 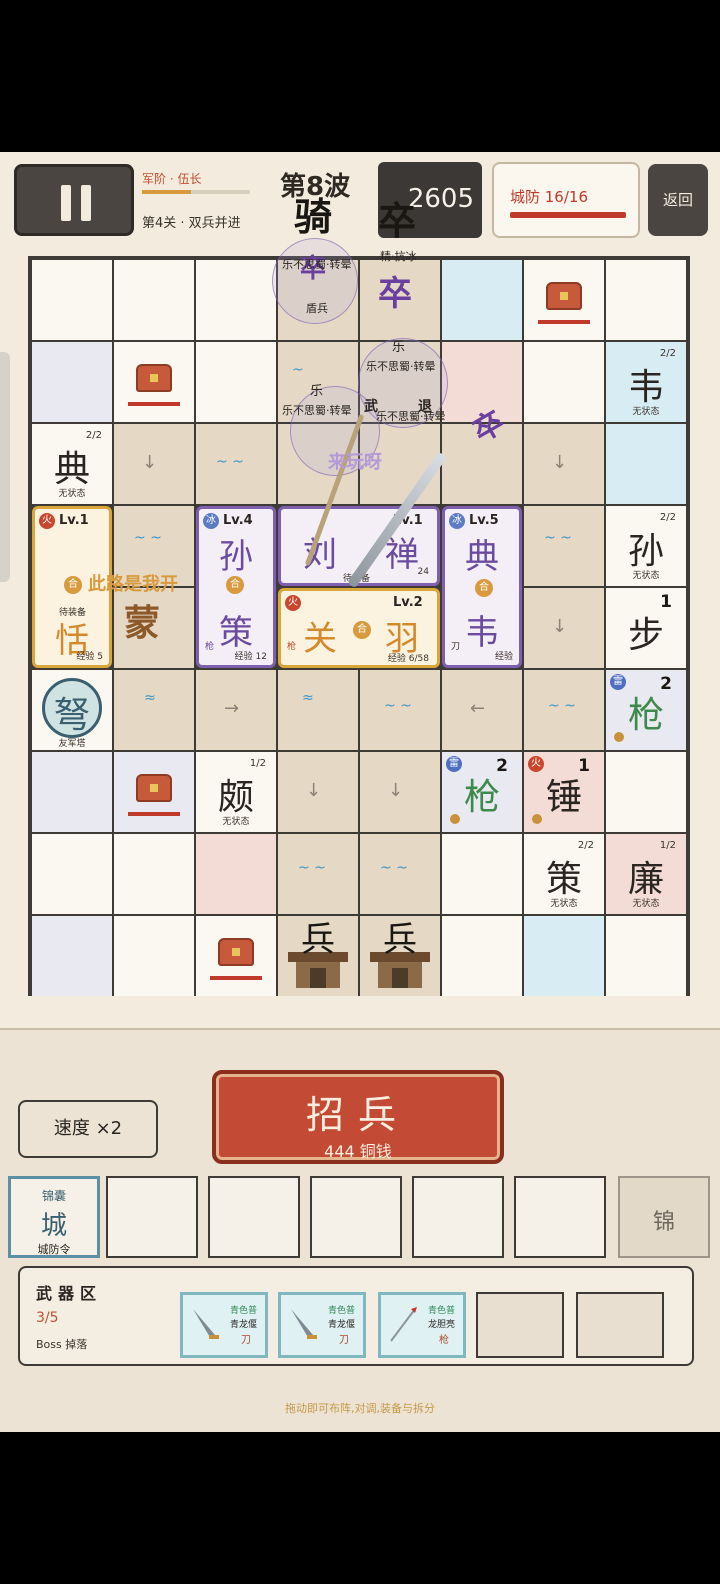 What do you see at coordinates (54, 1217) in the screenshot?
I see `item-slot: 锦囊 城 城防令` at bounding box center [54, 1217].